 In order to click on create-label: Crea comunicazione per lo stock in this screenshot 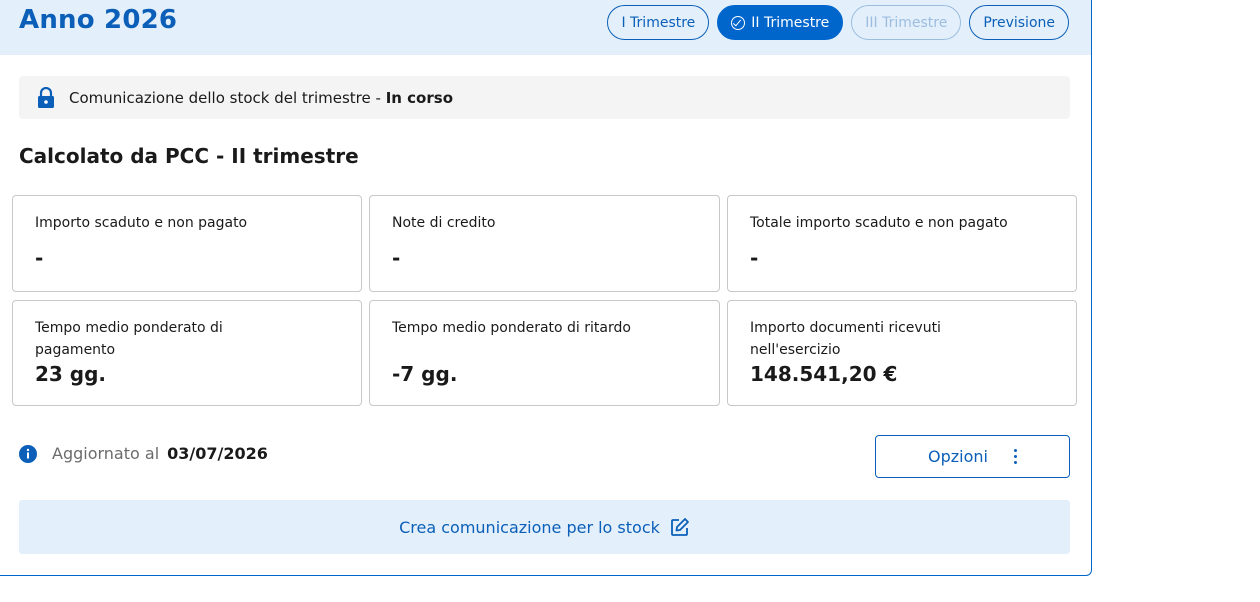, I will do `click(529, 527)`.